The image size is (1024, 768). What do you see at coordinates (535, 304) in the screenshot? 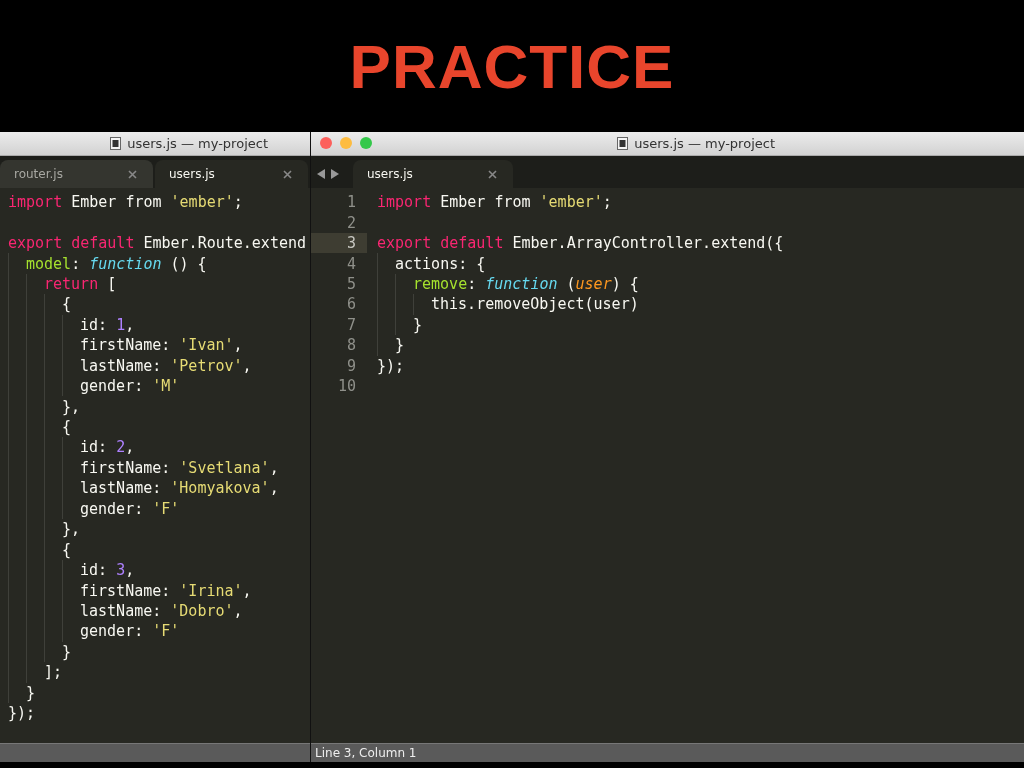
I see `code-line: this.removeObject(user)` at bounding box center [535, 304].